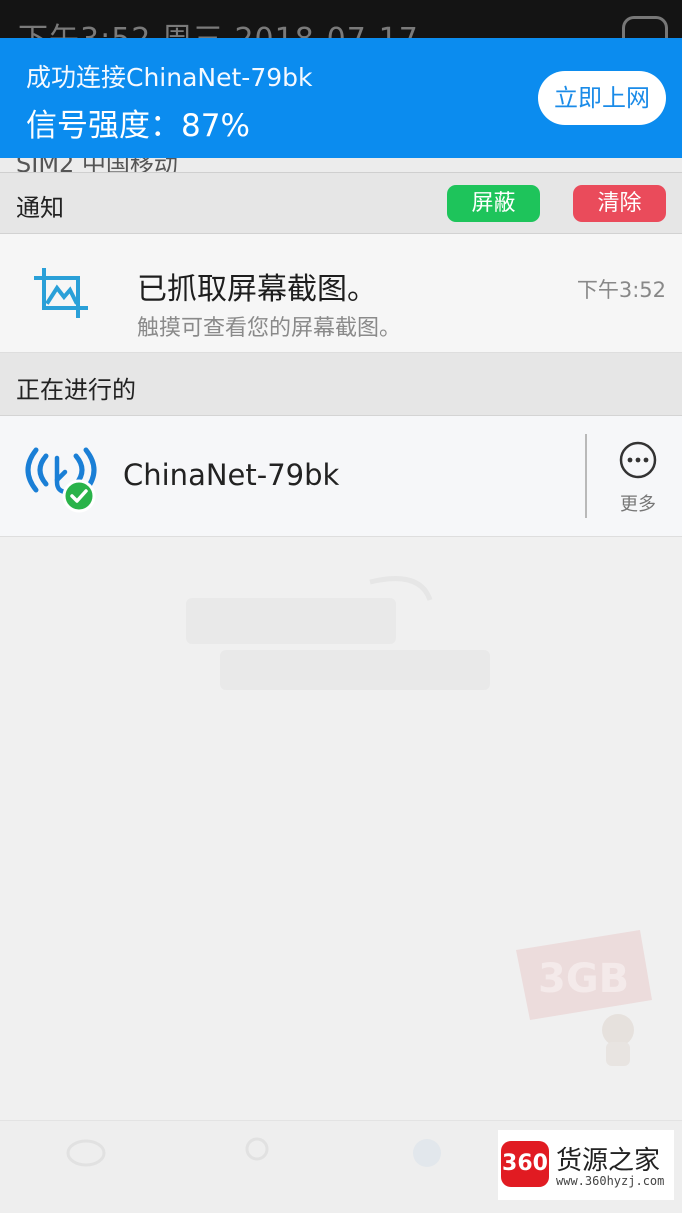 This screenshot has width=682, height=1213. I want to click on ongoing-title: 正在进行的, so click(76, 390).